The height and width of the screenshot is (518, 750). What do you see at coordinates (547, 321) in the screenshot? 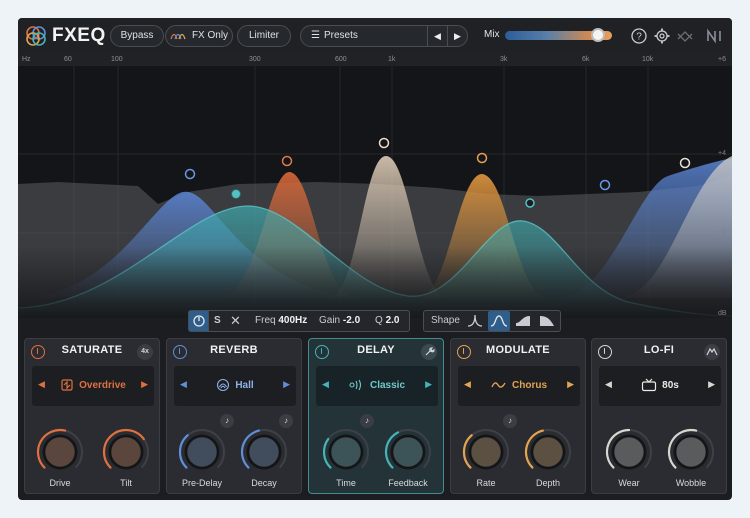
I see `shape-cut-button` at bounding box center [547, 321].